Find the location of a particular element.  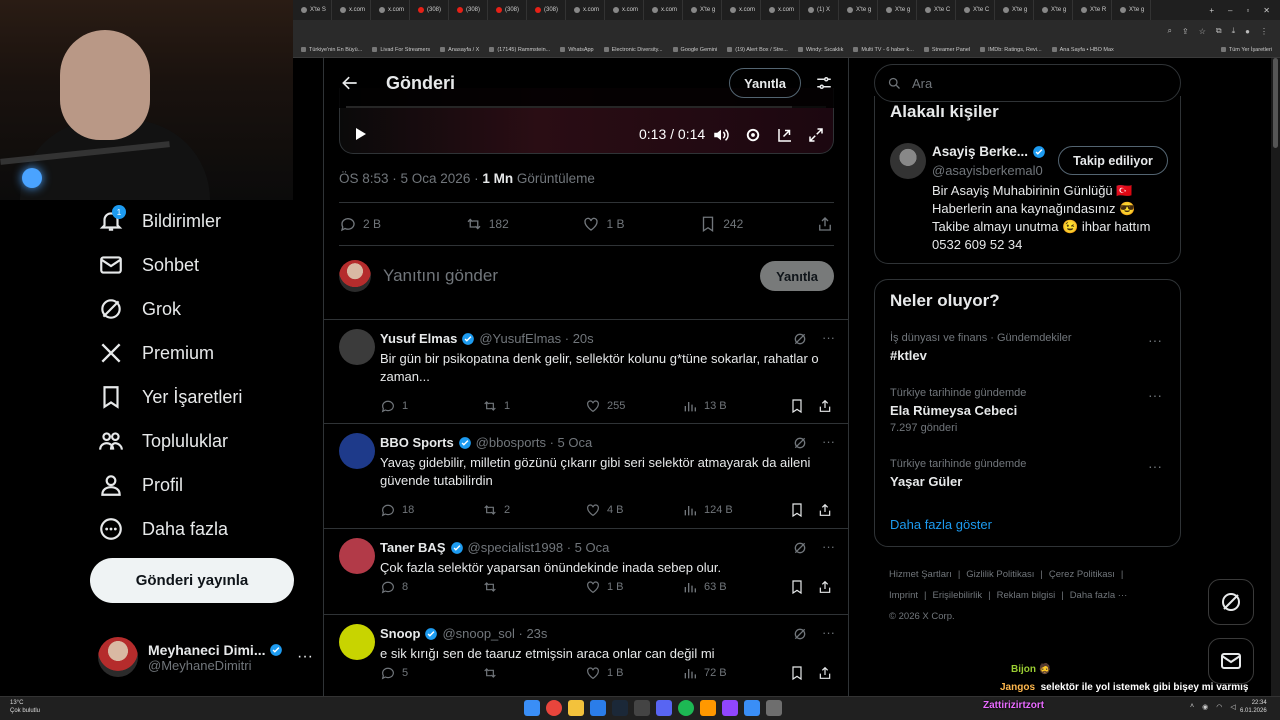

reply-author-name: Yusuf Elmas is located at coordinates (418, 338).